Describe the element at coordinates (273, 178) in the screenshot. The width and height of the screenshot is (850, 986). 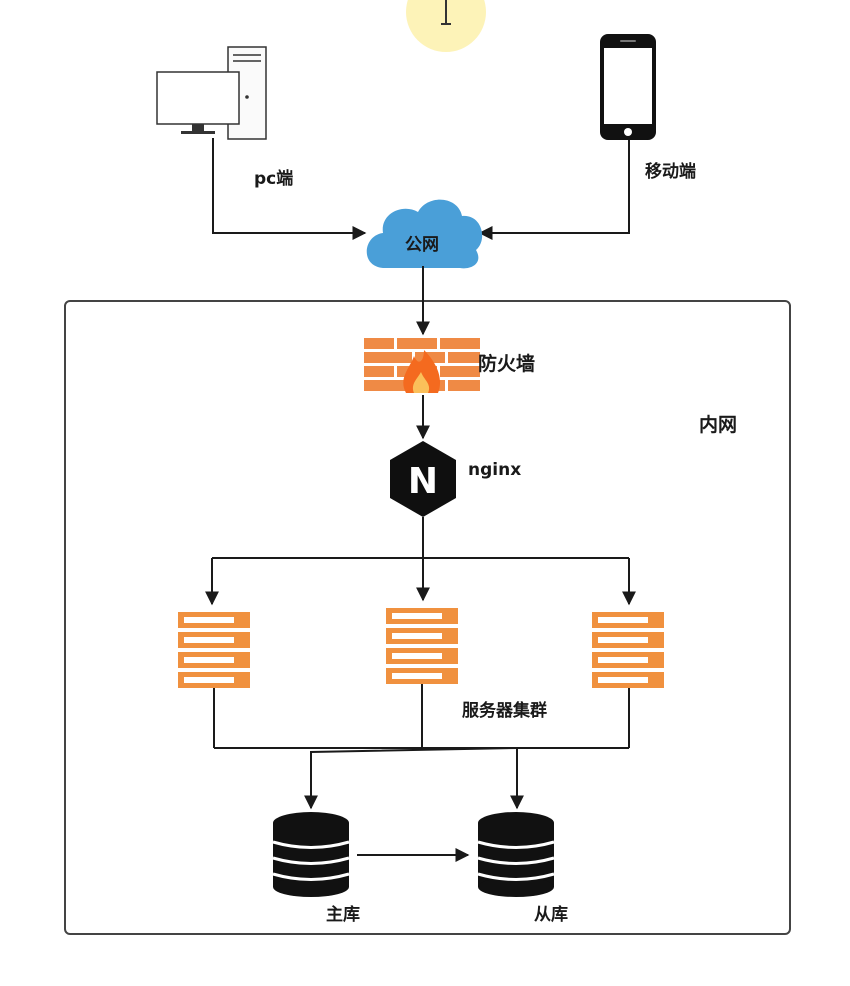
I see `pc-label: pc端` at that location.